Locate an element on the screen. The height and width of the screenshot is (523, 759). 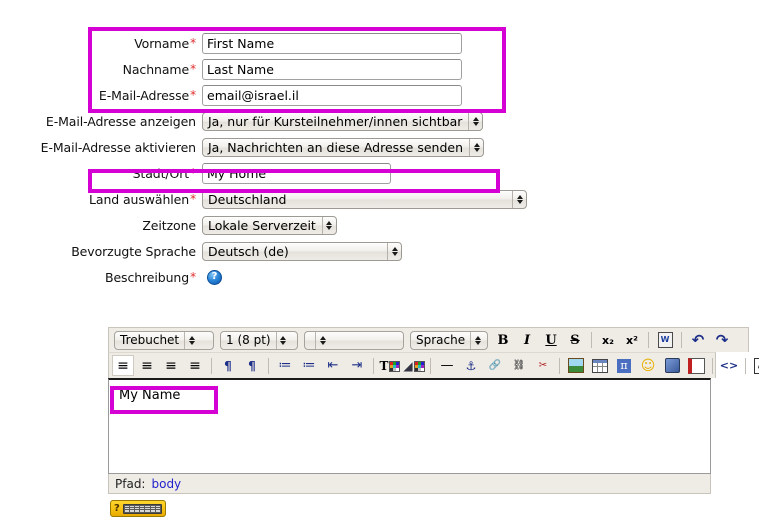
form-row-city: Stadt/Ort* is located at coordinates (379, 173).